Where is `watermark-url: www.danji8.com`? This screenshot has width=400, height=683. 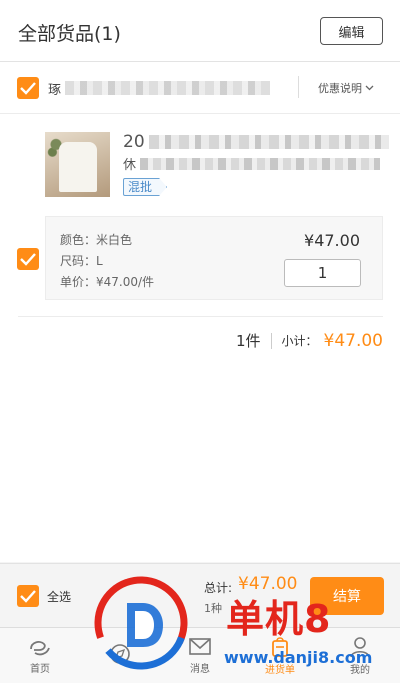
watermark-url: www.danji8.com is located at coordinates (298, 657).